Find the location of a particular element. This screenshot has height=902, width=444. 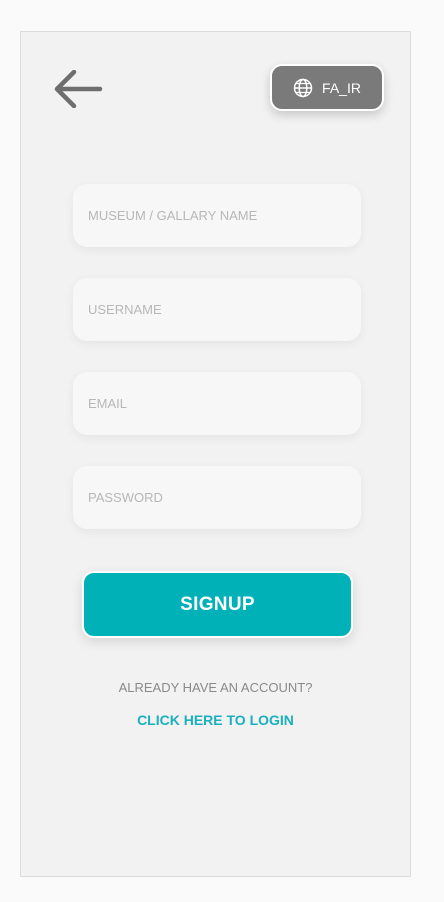

back-button is located at coordinates (78, 89).